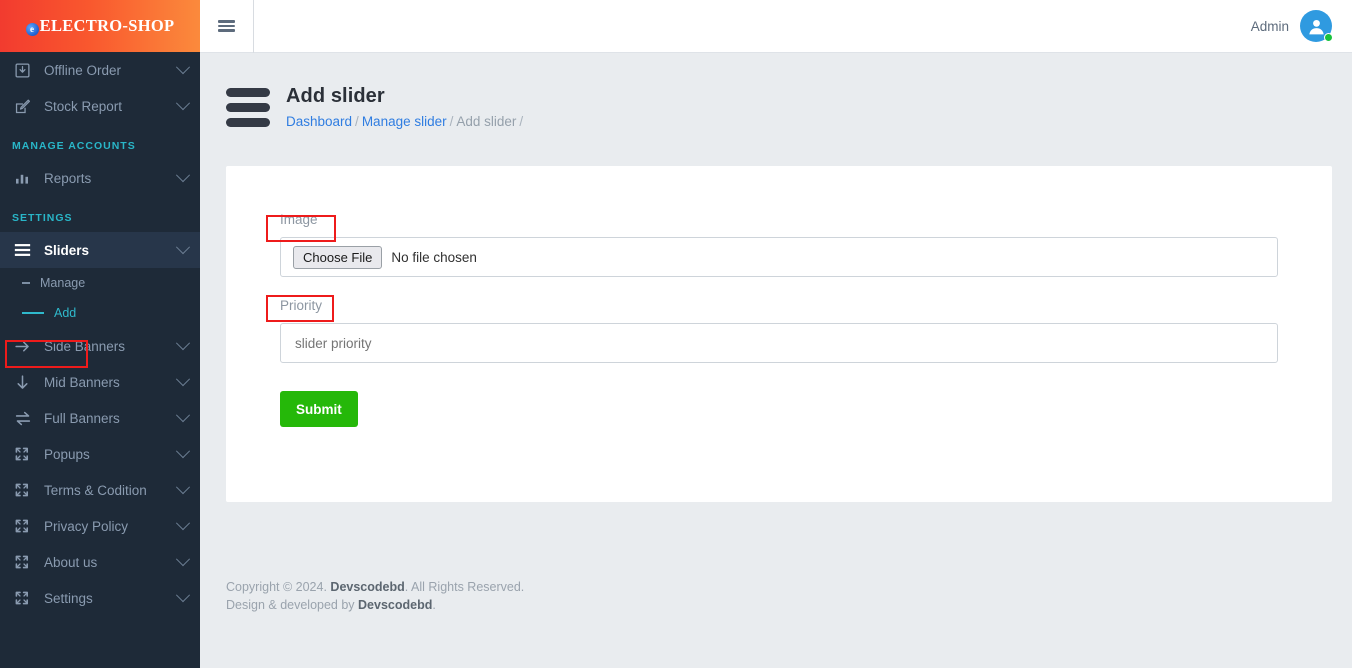  I want to click on priority-field-group: Priority, so click(779, 330).